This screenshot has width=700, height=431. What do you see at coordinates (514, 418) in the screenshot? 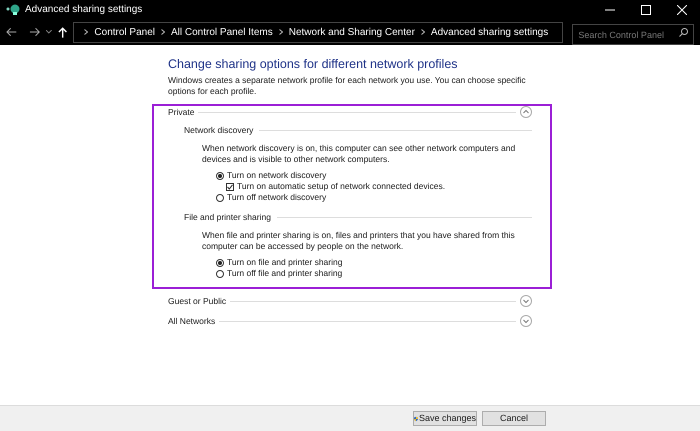
I see `cancel-button: Cancel` at bounding box center [514, 418].